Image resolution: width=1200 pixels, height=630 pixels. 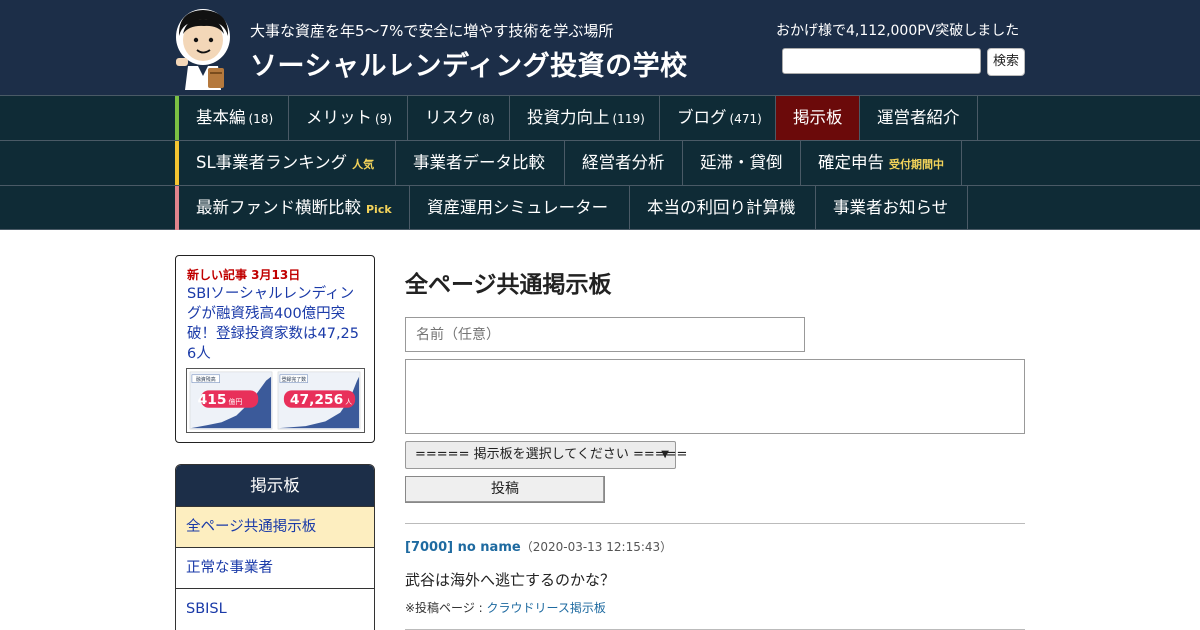 What do you see at coordinates (450, 117) in the screenshot?
I see `nav-label: リスク` at bounding box center [450, 117].